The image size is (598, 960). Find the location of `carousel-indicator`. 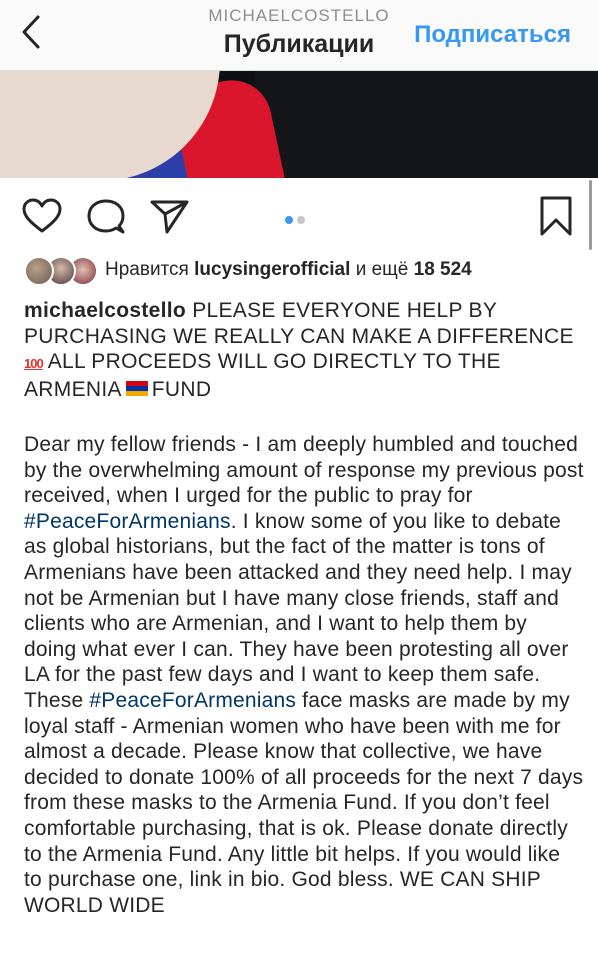

carousel-indicator is located at coordinates (297, 220).